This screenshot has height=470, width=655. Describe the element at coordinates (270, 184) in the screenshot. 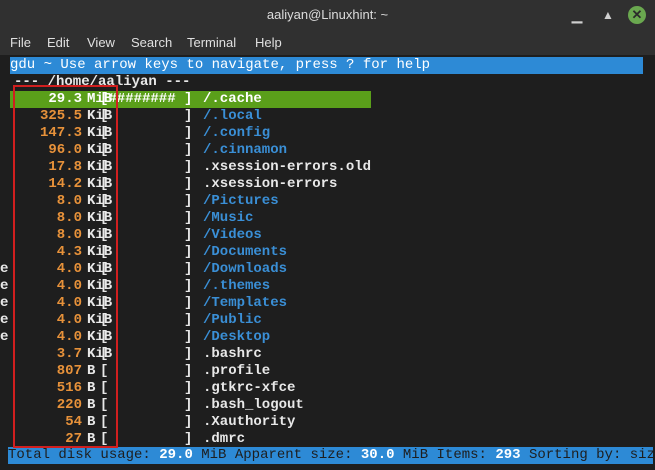

I see `row-name: .xsession-errors` at that location.